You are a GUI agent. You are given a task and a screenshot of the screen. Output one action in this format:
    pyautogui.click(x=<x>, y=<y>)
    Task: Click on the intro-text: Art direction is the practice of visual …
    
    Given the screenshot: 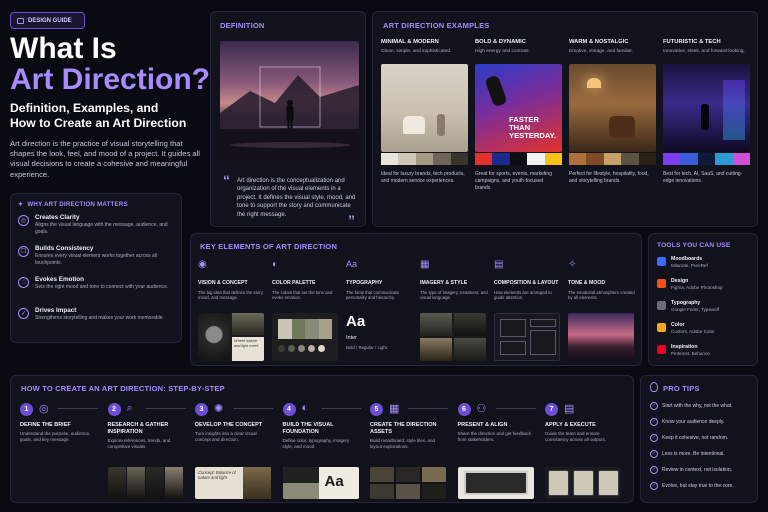 What is the action you would take?
    pyautogui.click(x=105, y=159)
    